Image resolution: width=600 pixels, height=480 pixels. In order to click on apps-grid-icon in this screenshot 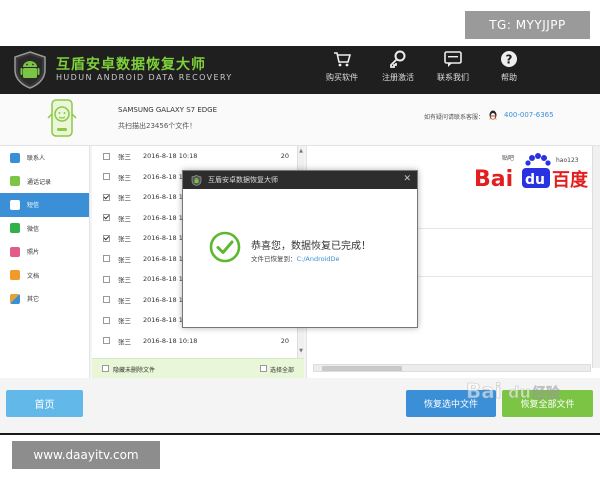, I will do `click(15, 298)`.